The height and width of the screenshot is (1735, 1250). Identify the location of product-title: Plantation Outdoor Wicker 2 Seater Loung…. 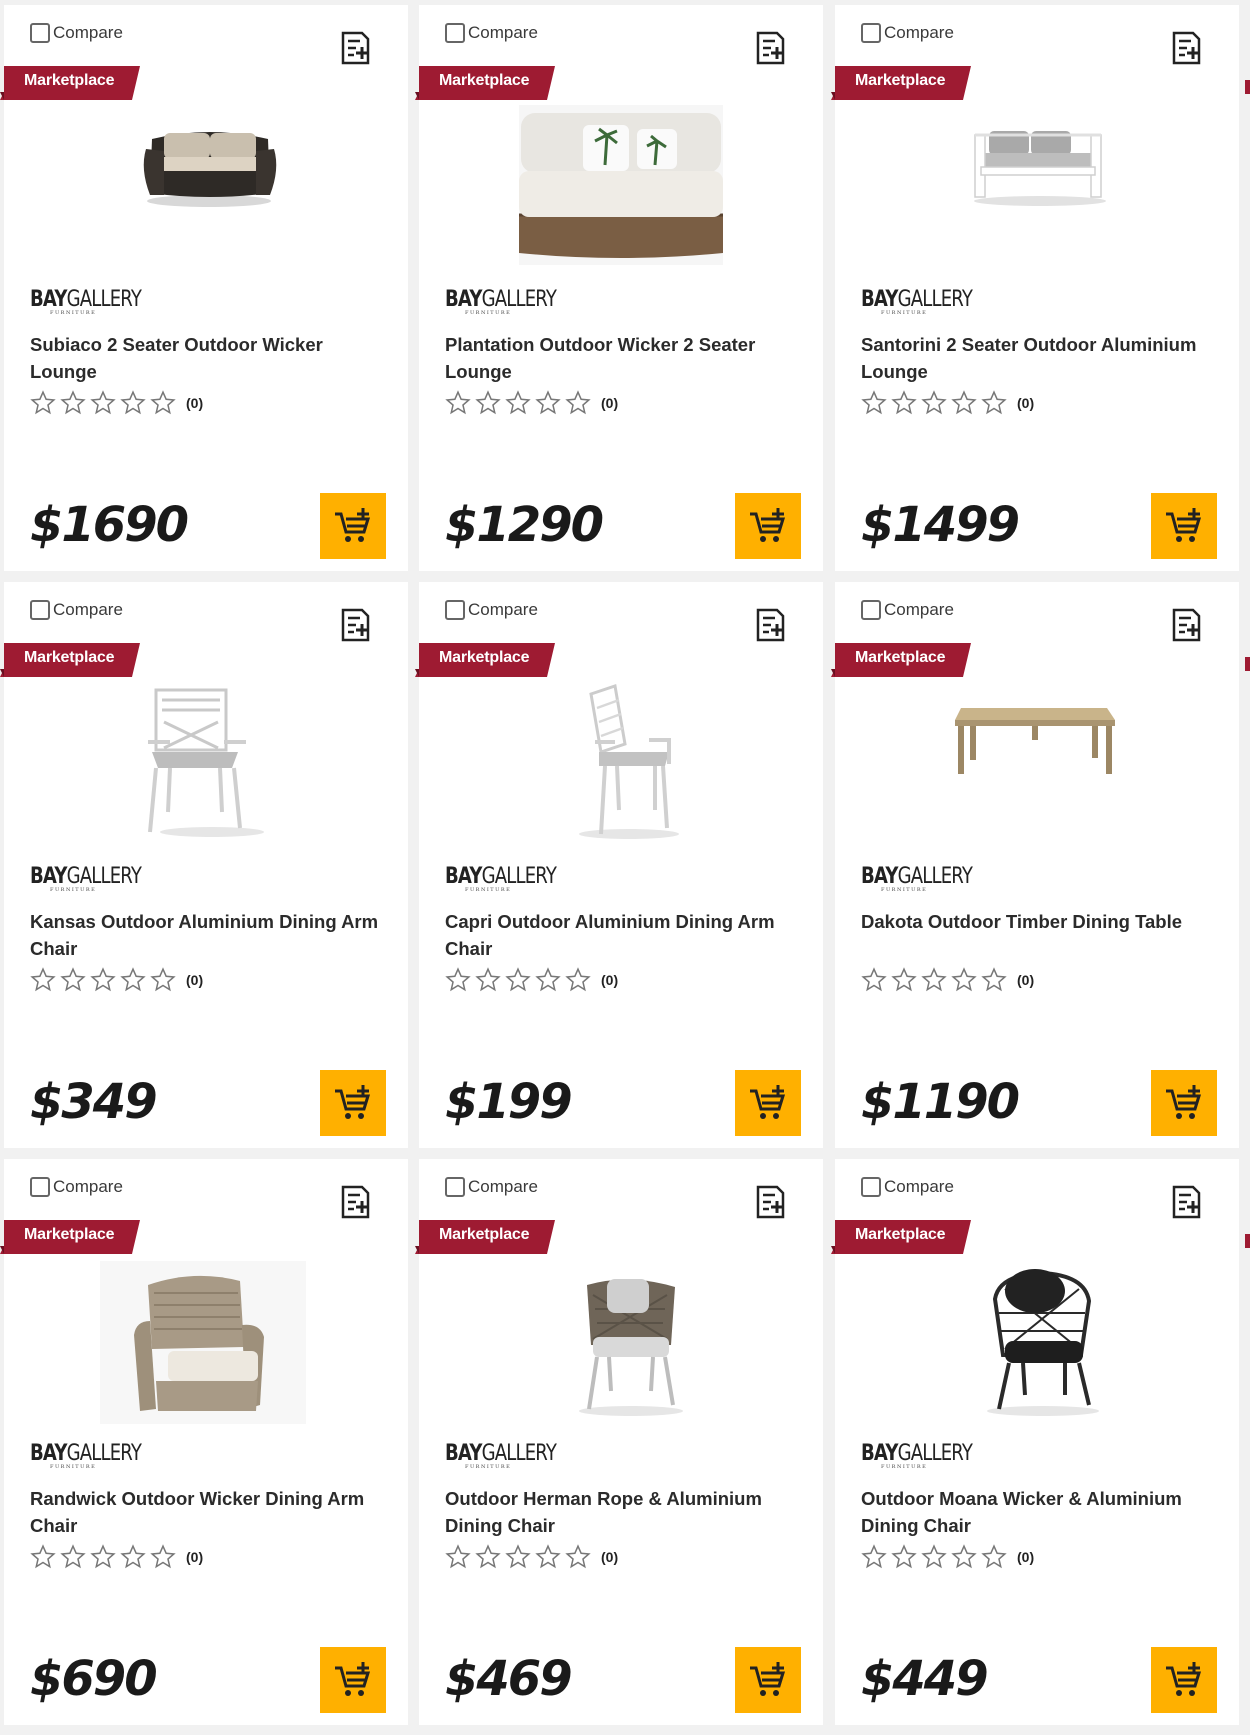
(625, 358).